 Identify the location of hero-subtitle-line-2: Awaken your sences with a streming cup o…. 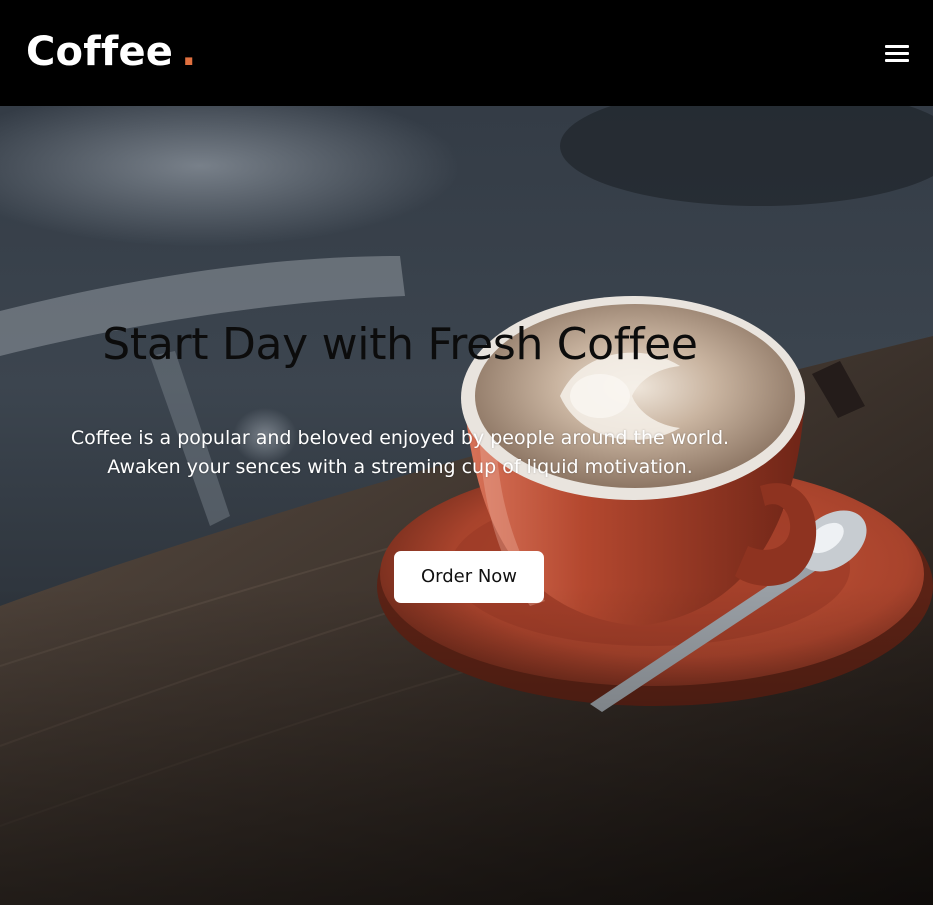
(400, 467).